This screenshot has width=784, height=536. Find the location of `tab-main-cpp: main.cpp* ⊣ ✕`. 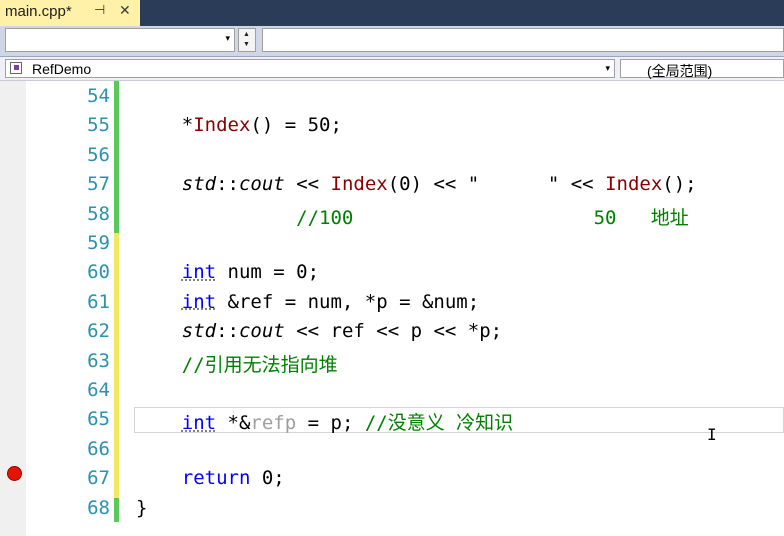

tab-main-cpp: main.cpp* ⊣ ✕ is located at coordinates (70, 13).